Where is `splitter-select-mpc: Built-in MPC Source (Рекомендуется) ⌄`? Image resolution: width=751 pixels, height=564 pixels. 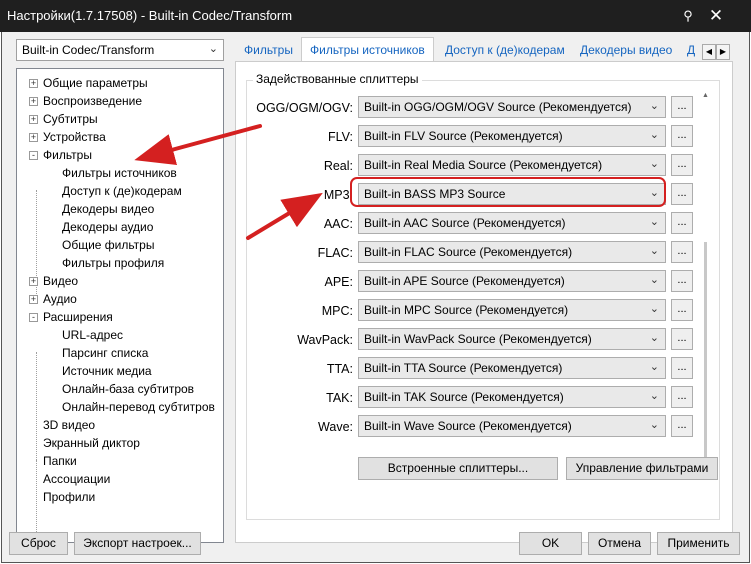
splitter-select-mpc: Built-in MPC Source (Рекомендуется) ⌄ is located at coordinates (512, 310).